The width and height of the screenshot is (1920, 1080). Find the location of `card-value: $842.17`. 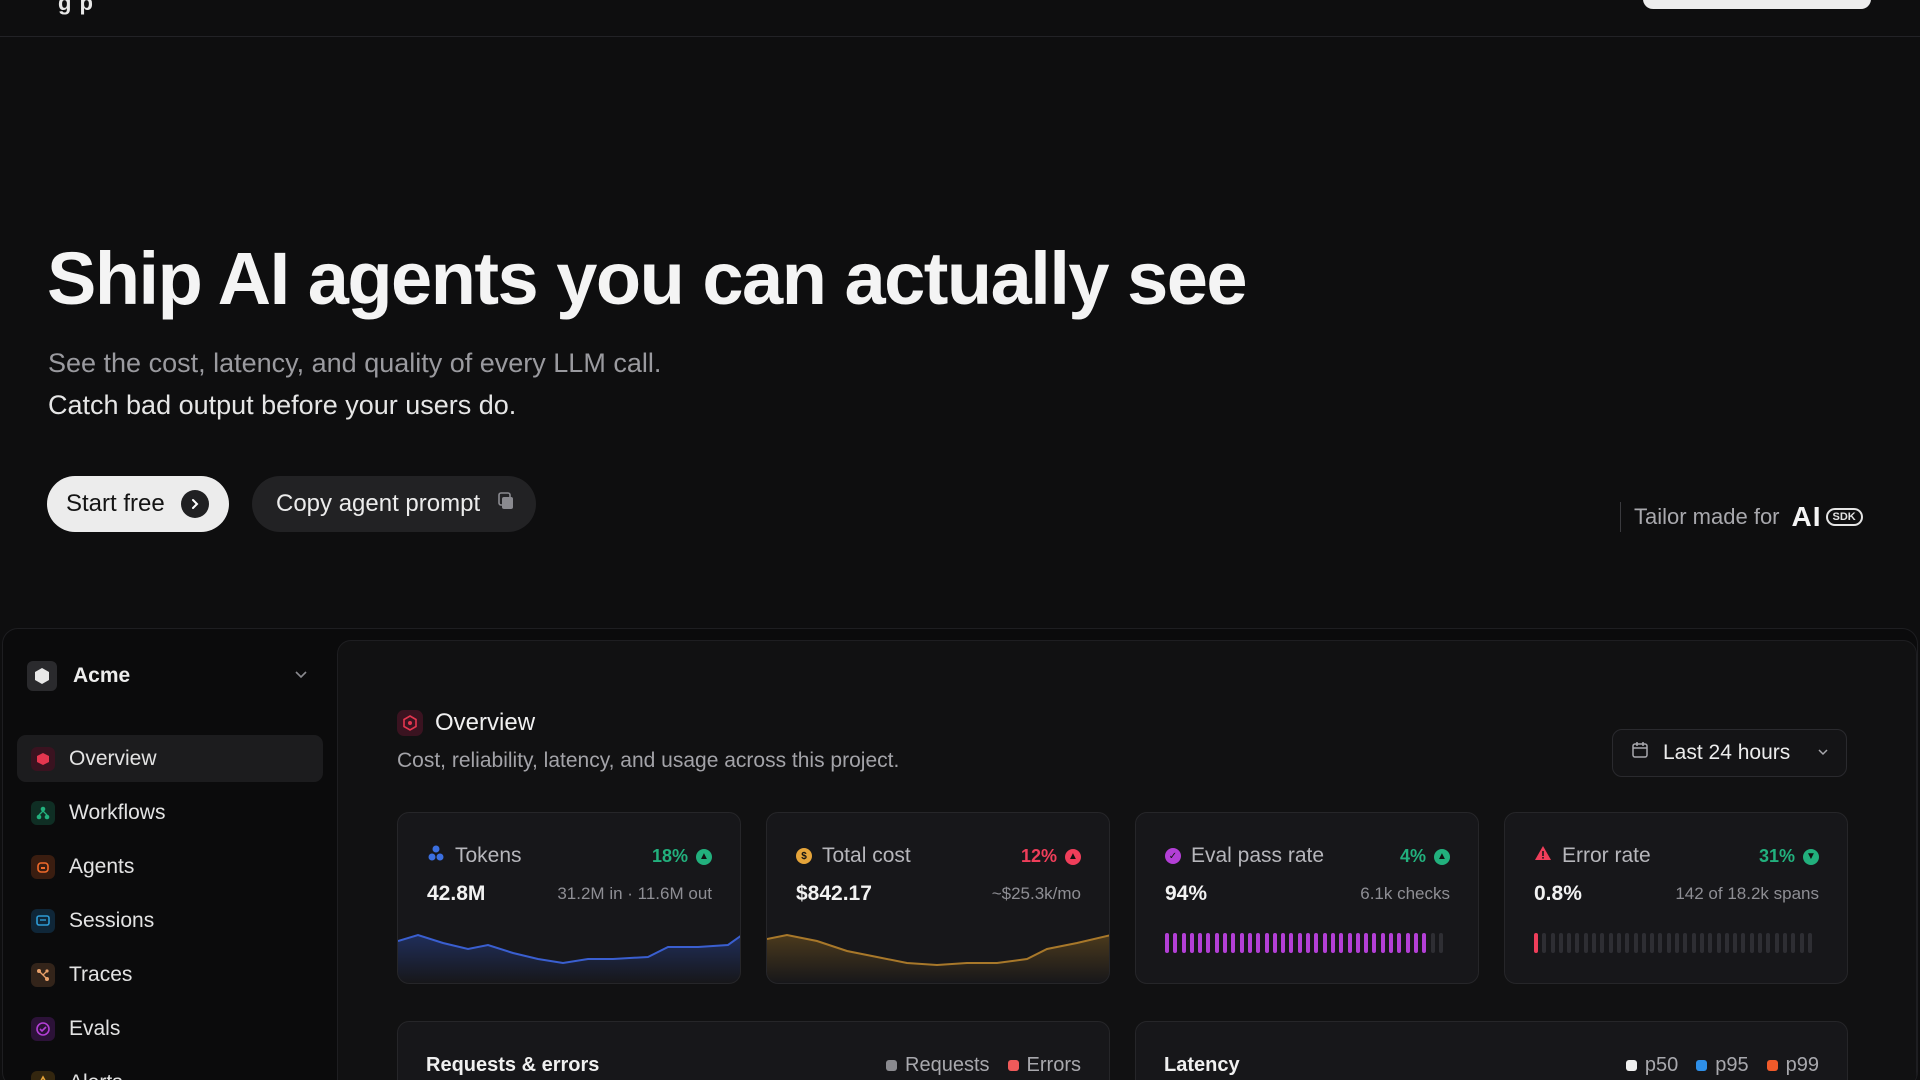

card-value: $842.17 is located at coordinates (834, 893).